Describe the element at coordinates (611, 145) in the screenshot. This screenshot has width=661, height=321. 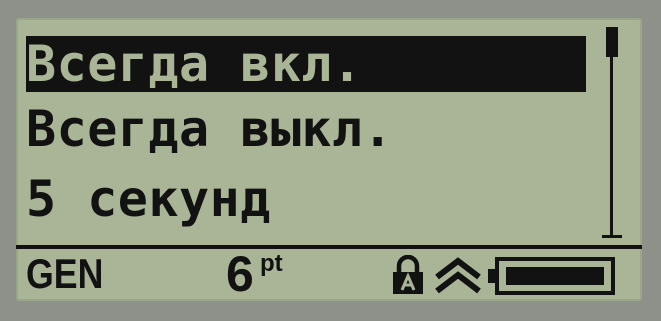
I see `scrollbar-track` at that location.